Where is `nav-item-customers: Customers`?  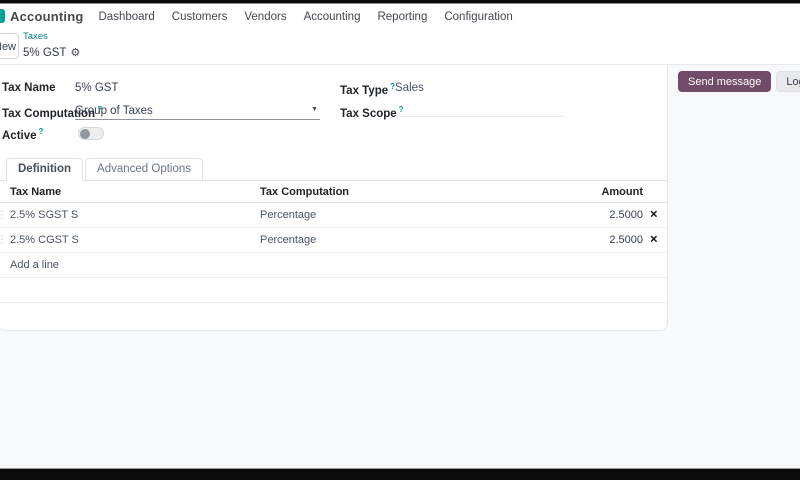
nav-item-customers: Customers is located at coordinates (200, 17).